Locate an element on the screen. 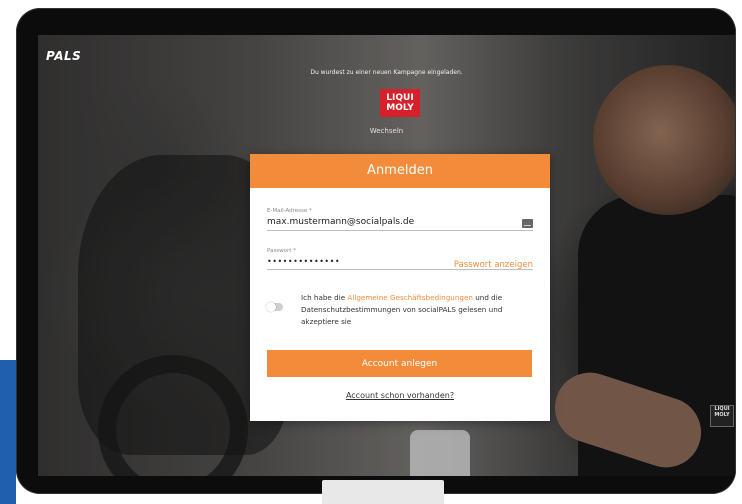 This screenshot has height=504, width=742. modal-title: Anmelden is located at coordinates (400, 171).